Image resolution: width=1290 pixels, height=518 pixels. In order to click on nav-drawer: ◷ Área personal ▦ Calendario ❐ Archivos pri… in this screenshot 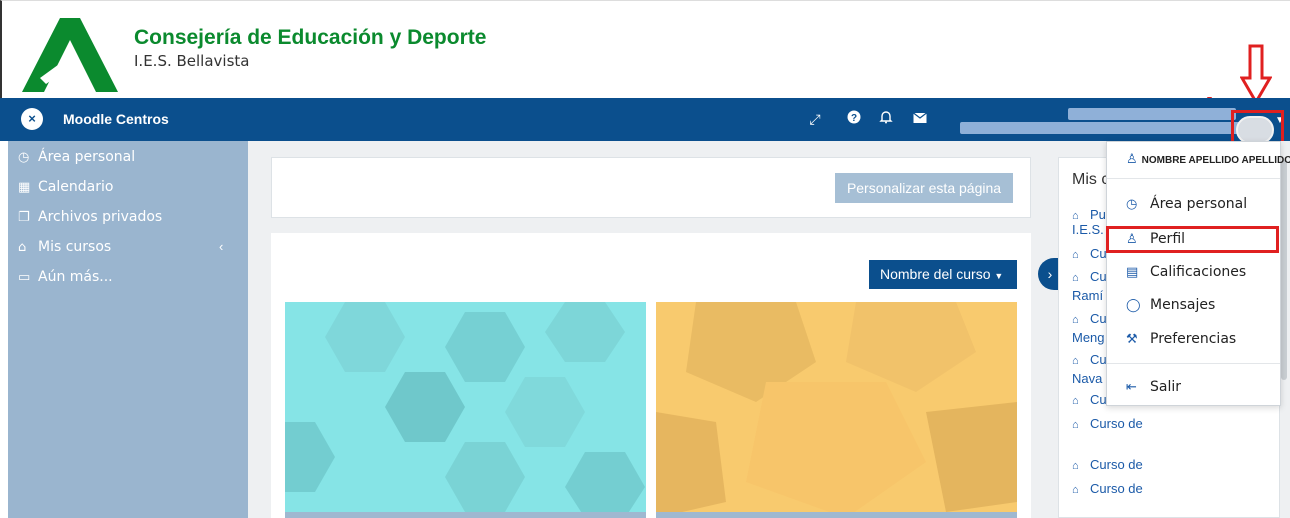, I will do `click(128, 329)`.